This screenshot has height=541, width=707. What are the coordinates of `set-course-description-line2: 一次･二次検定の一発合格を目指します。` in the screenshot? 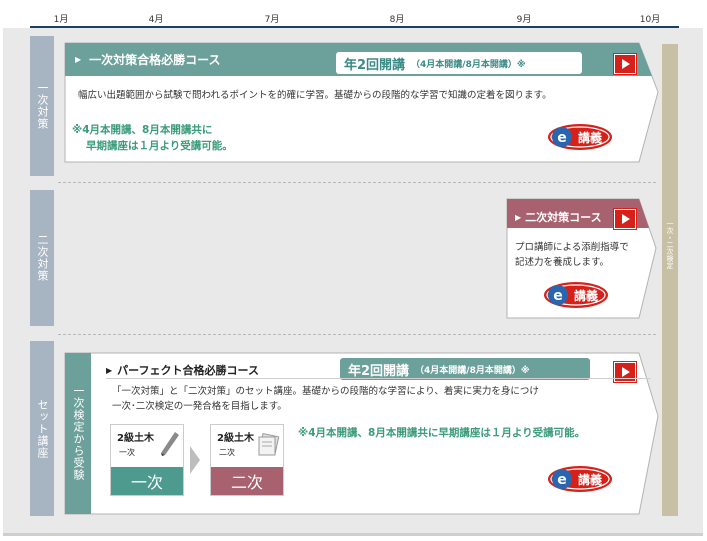 It's located at (199, 406).